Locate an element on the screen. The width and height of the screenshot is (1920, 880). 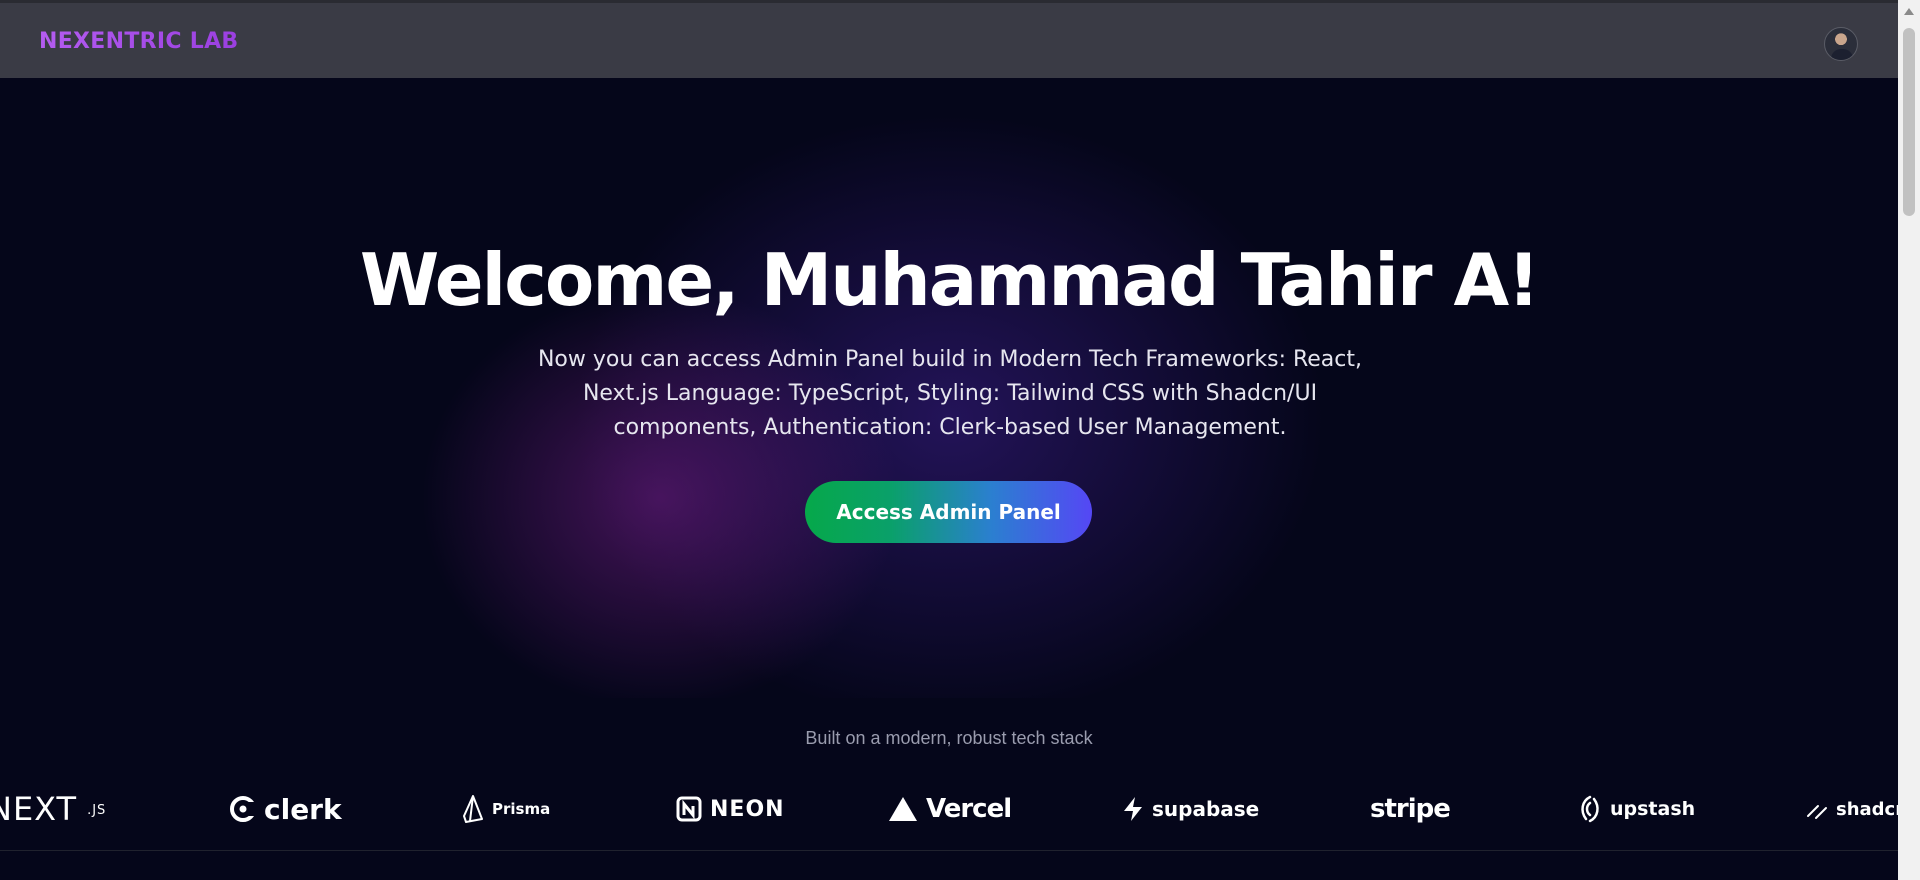
tech-stack-heading: Built on a modern, robust tech stack is located at coordinates (949, 738).